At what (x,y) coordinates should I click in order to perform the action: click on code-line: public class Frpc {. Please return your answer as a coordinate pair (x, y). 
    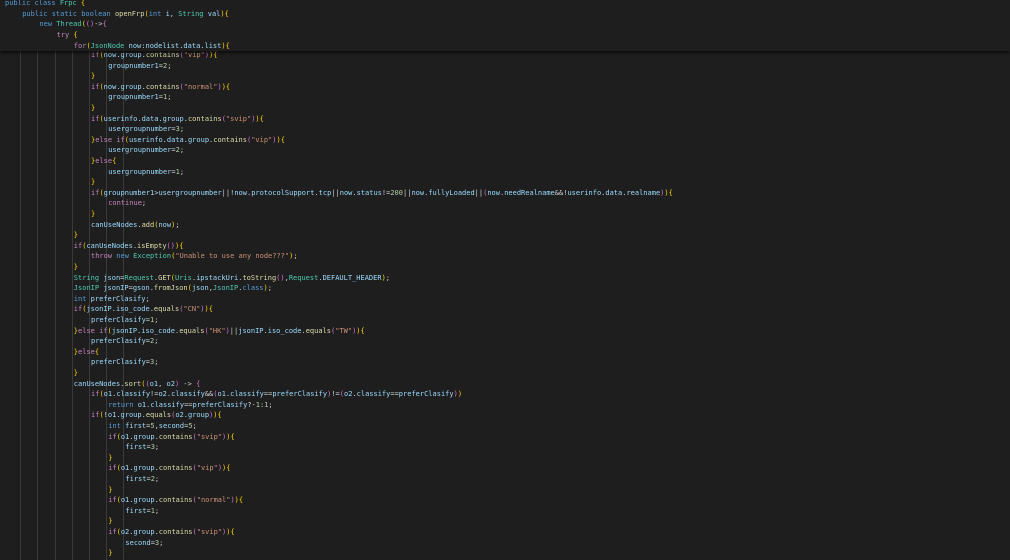
    Looking at the image, I should click on (45, 4).